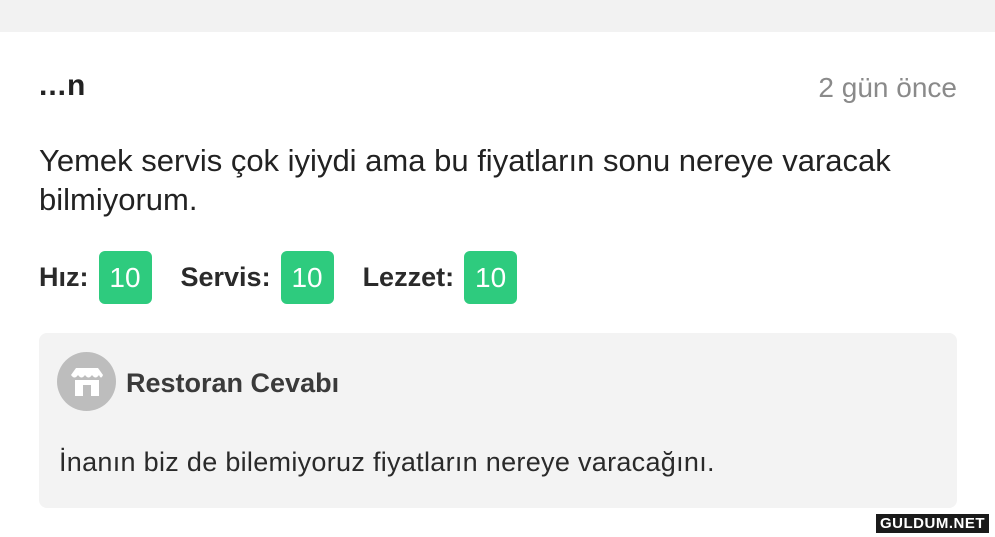  I want to click on review-timestamp: 2 gün önce, so click(887, 87).